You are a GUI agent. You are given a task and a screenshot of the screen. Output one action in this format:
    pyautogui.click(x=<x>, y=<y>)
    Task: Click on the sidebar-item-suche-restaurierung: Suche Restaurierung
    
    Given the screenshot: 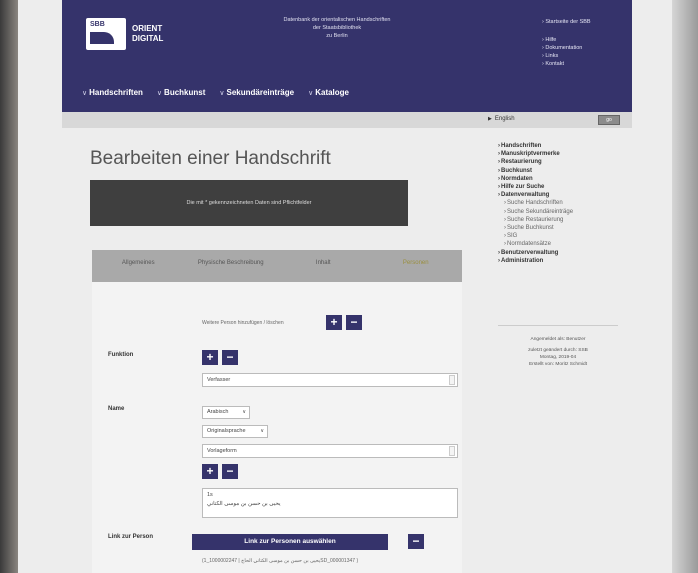 What is the action you would take?
    pyautogui.click(x=558, y=220)
    